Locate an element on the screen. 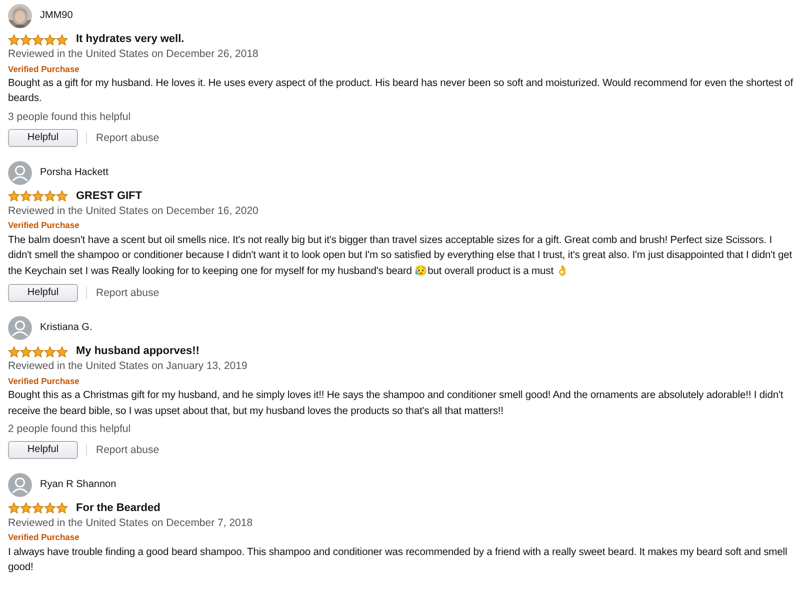 Image resolution: width=800 pixels, height=595 pixels. author-name: Porsha Hackett is located at coordinates (74, 172).